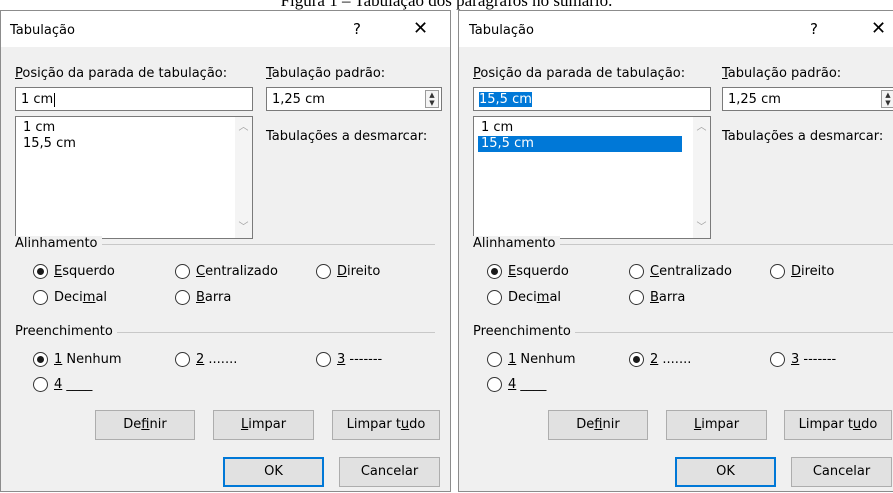 This screenshot has width=893, height=493. Describe the element at coordinates (592, 99) in the screenshot. I see `tab-position-input: 15,5 cm` at that location.